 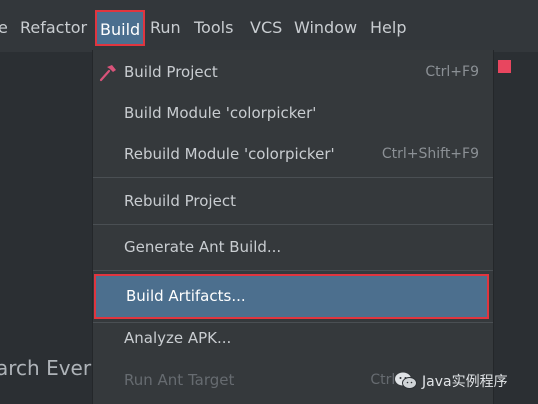 I want to click on menu-window: Window, so click(x=325, y=28).